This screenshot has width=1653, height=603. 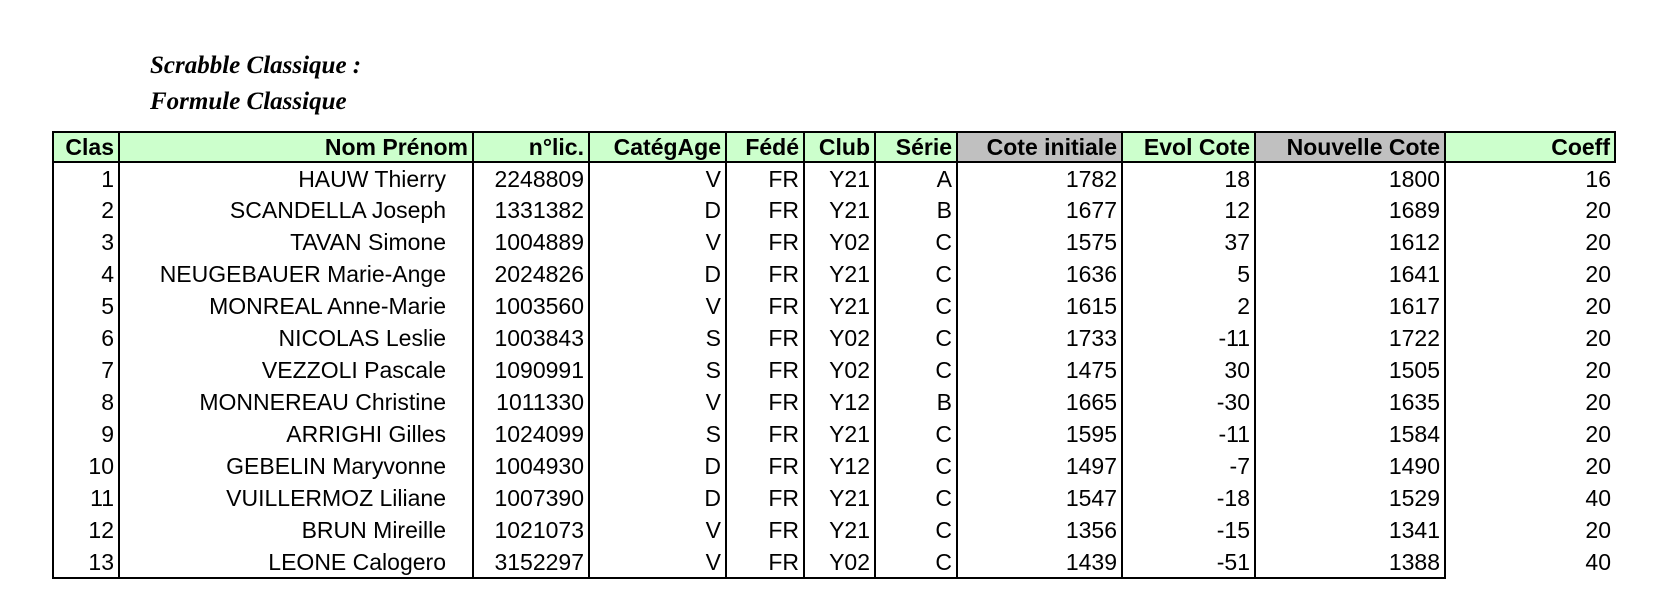 What do you see at coordinates (1039, 434) in the screenshot?
I see `cell-initial-rating: 1595` at bounding box center [1039, 434].